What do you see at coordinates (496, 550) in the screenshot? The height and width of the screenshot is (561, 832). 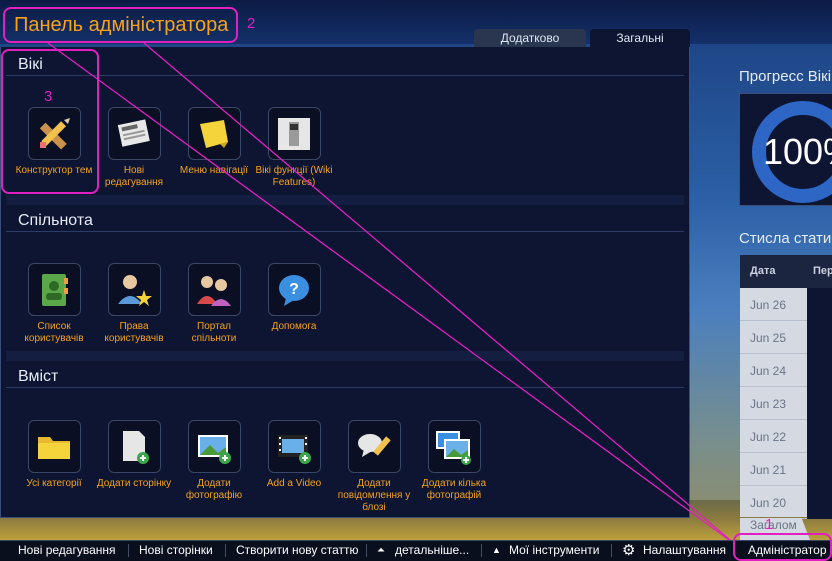 I see `up-arrow-icon: ▲` at bounding box center [496, 550].